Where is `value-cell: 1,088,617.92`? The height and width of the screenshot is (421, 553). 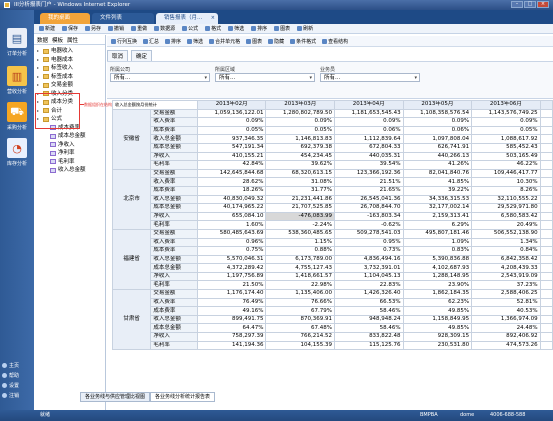
value-cell: 1,088,617.92 is located at coordinates (506, 139).